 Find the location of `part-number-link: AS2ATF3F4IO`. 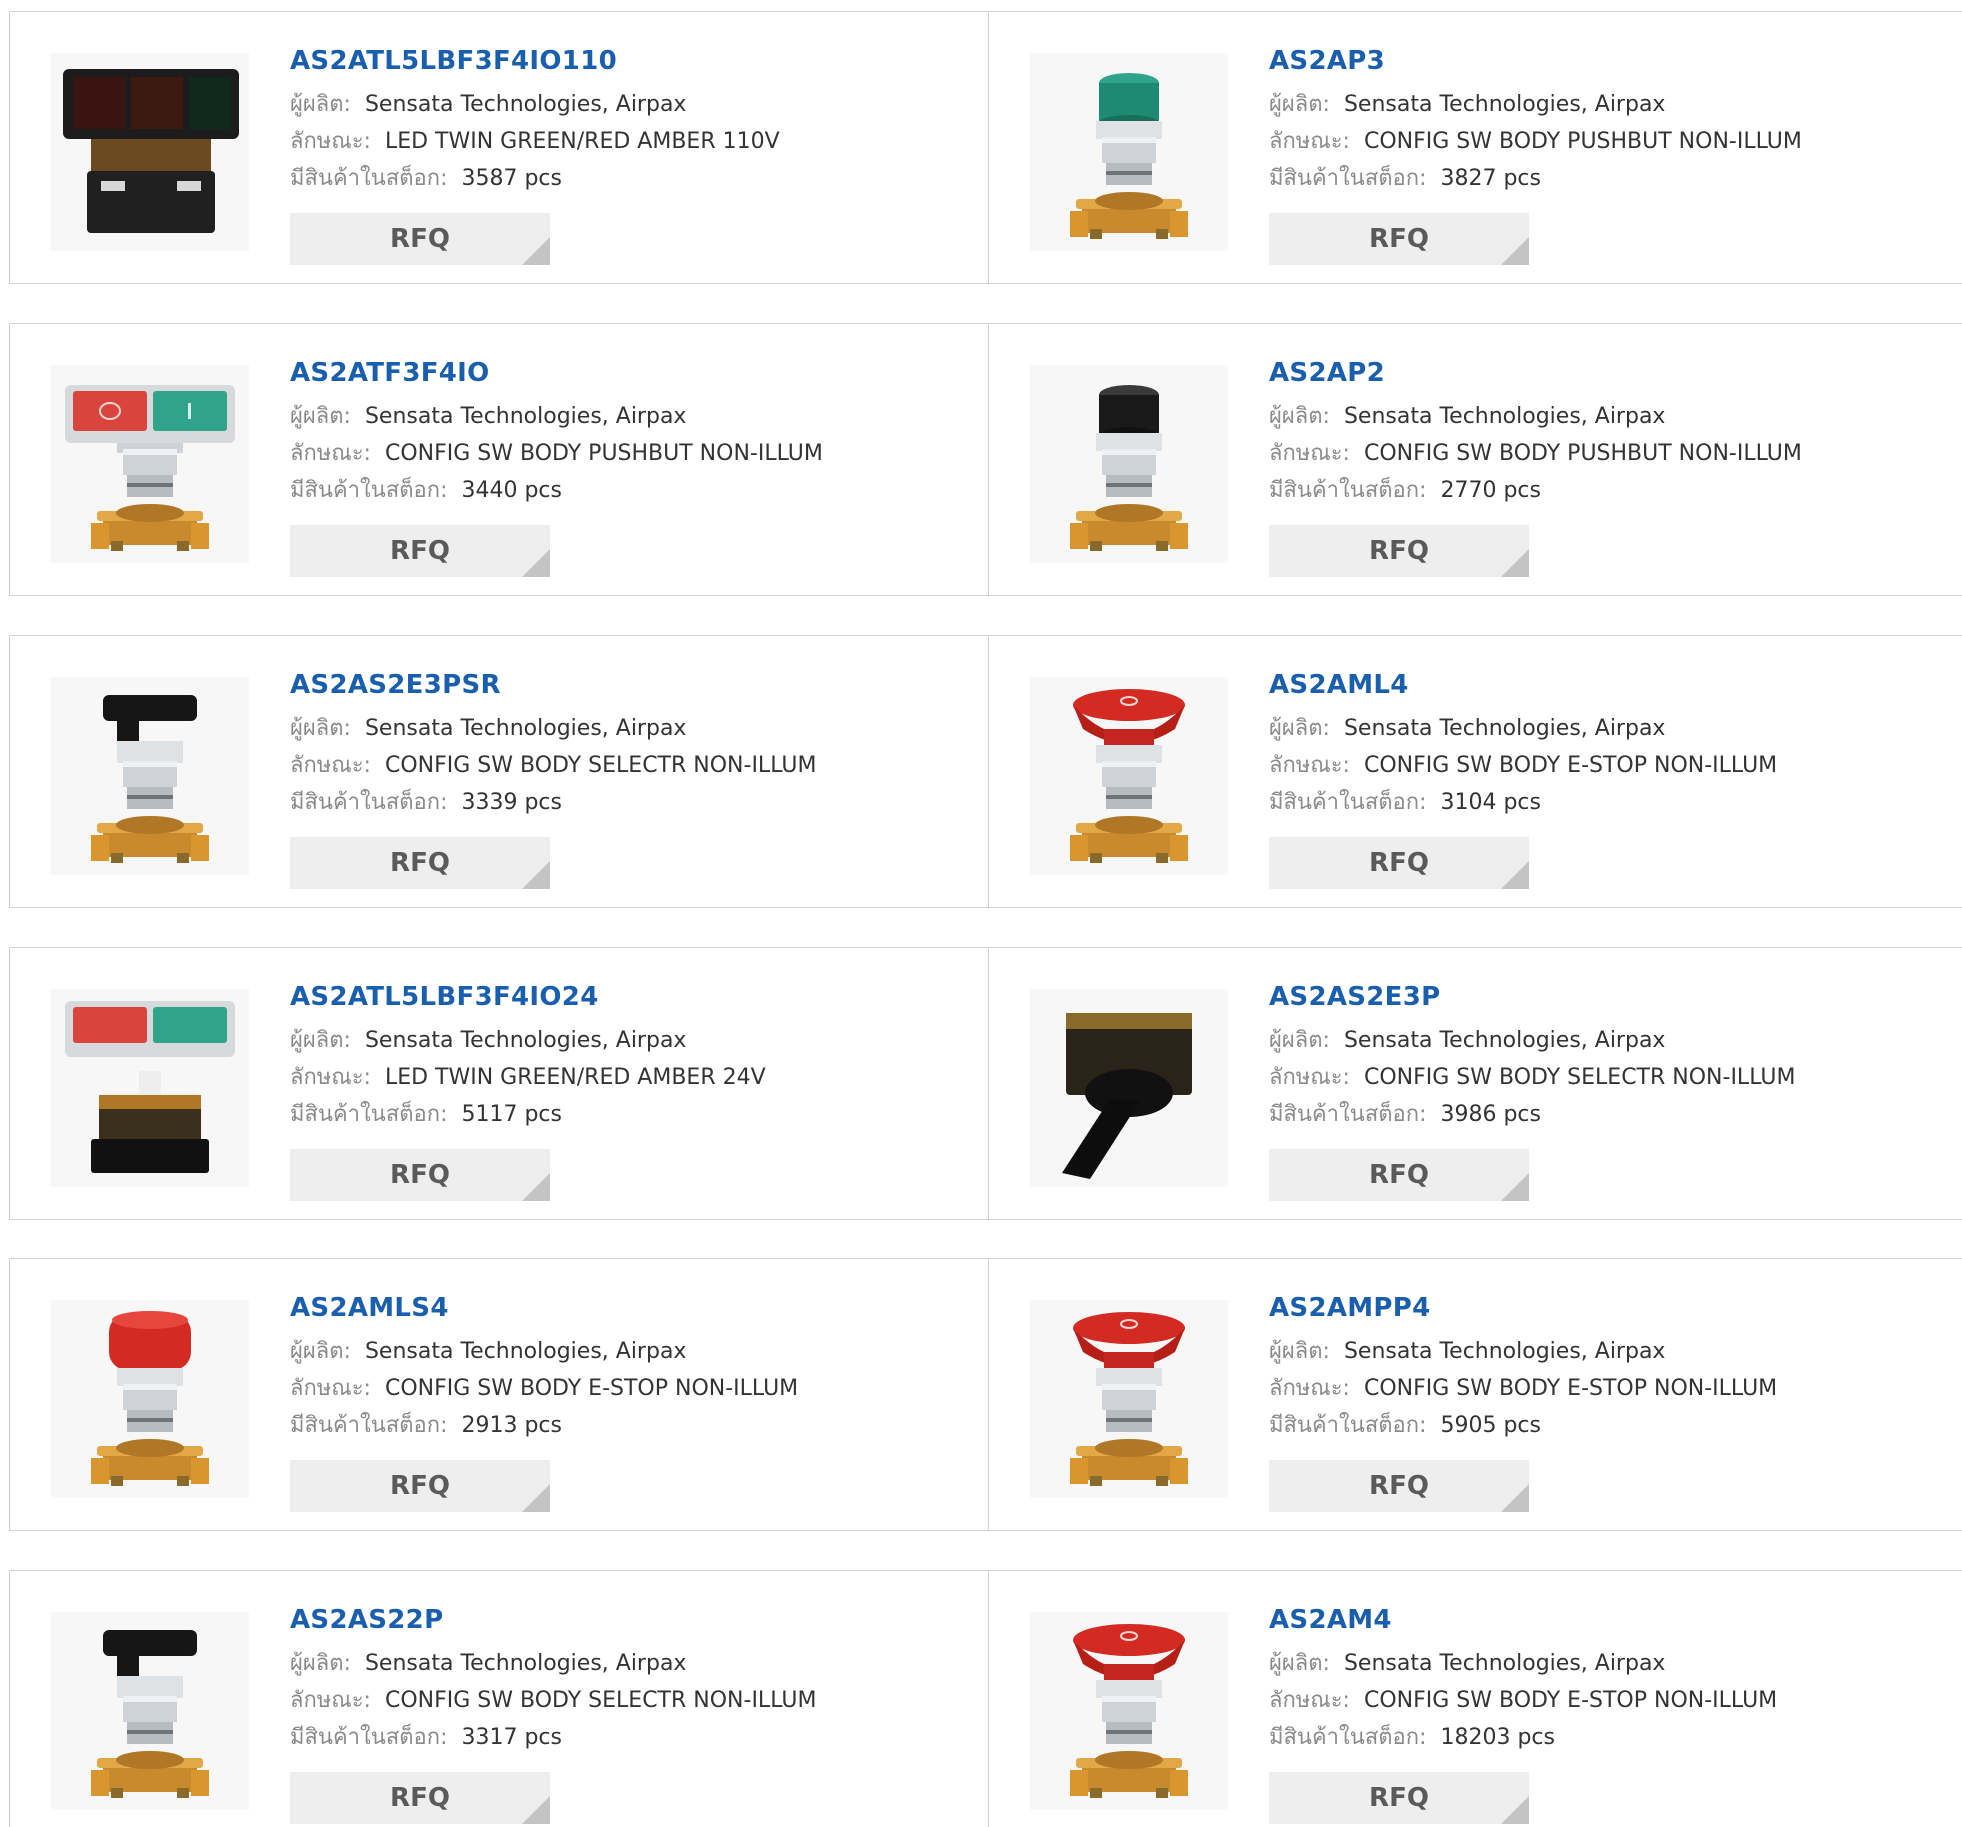

part-number-link: AS2ATF3F4IO is located at coordinates (639, 373).